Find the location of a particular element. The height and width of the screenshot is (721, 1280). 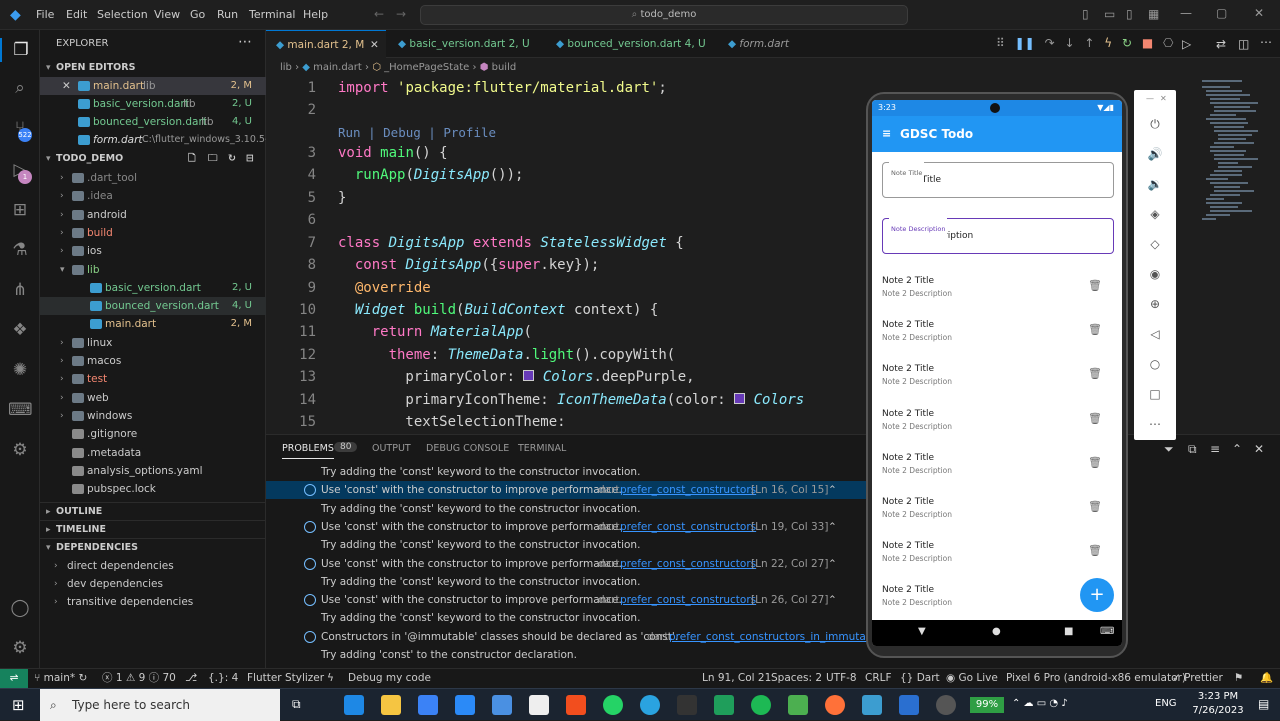

tab-problems: PROBLEMS is located at coordinates (308, 451).